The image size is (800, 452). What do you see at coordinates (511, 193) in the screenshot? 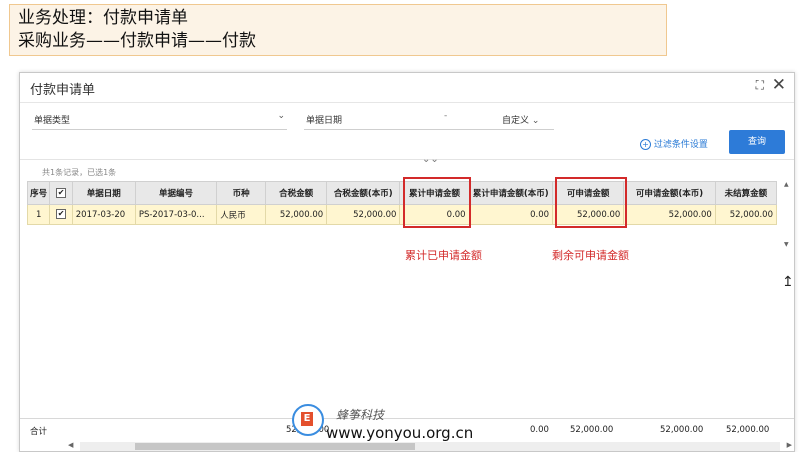
I see `col-cum-applied-local: 累计申请金额(本币)` at bounding box center [511, 193].